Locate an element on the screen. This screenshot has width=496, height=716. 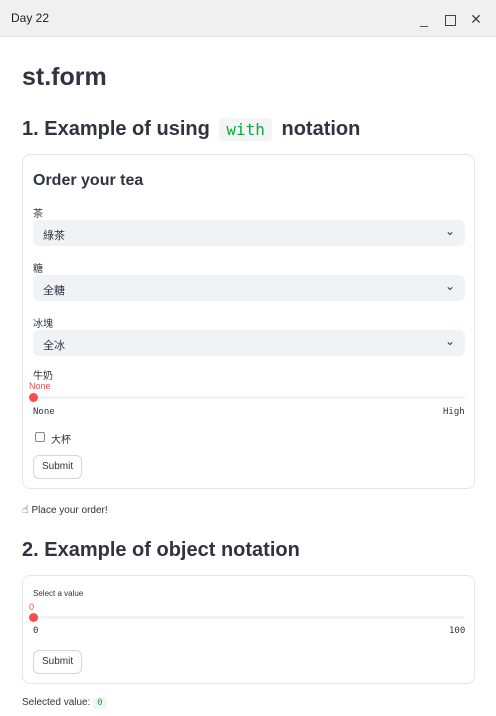
window-title: Day 22 is located at coordinates (30, 18).